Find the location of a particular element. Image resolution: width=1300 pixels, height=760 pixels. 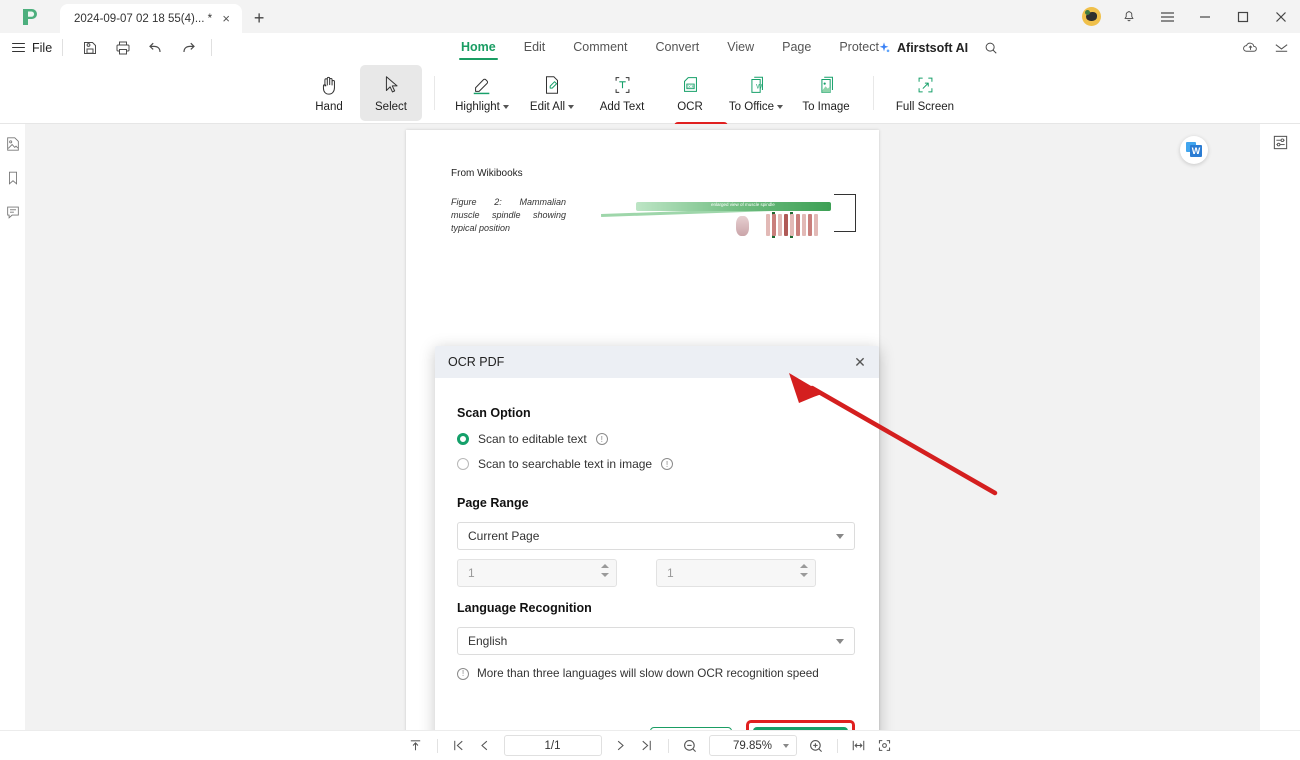

menu-bar: File Home Edit Comment Convert View Page is located at coordinates (650, 47).